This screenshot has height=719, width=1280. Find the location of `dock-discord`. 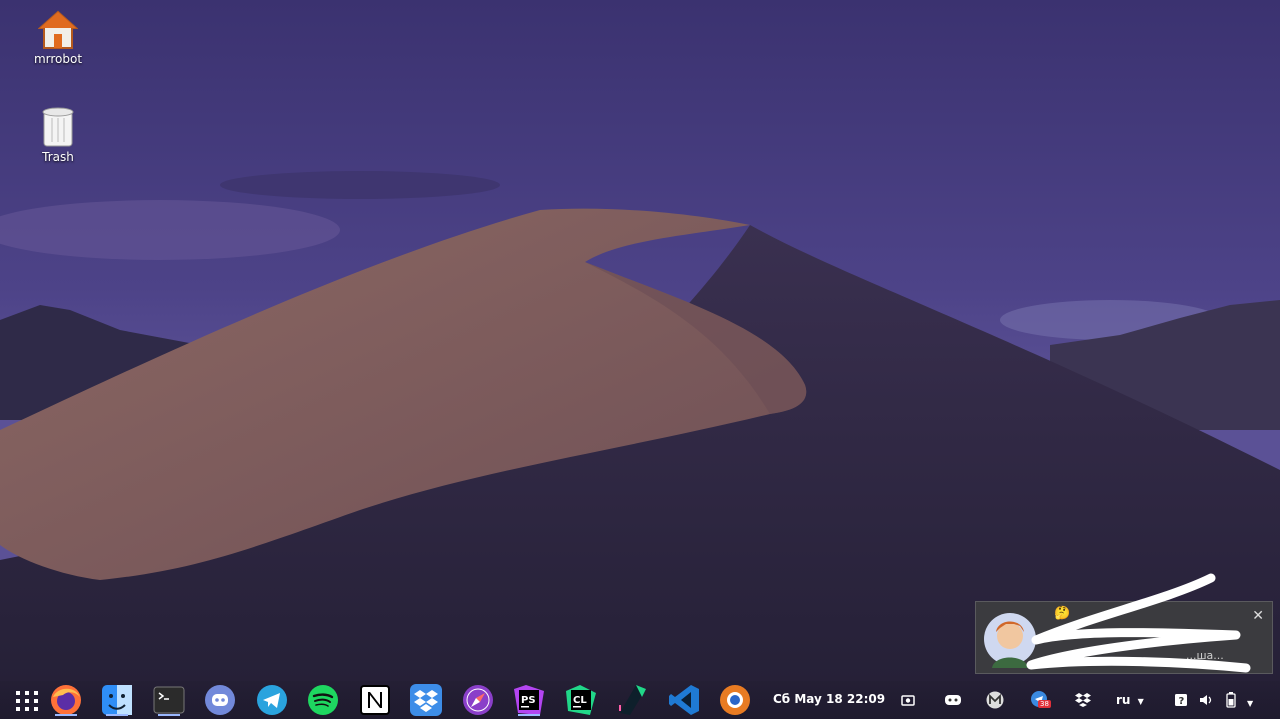

dock-discord is located at coordinates (220, 700).